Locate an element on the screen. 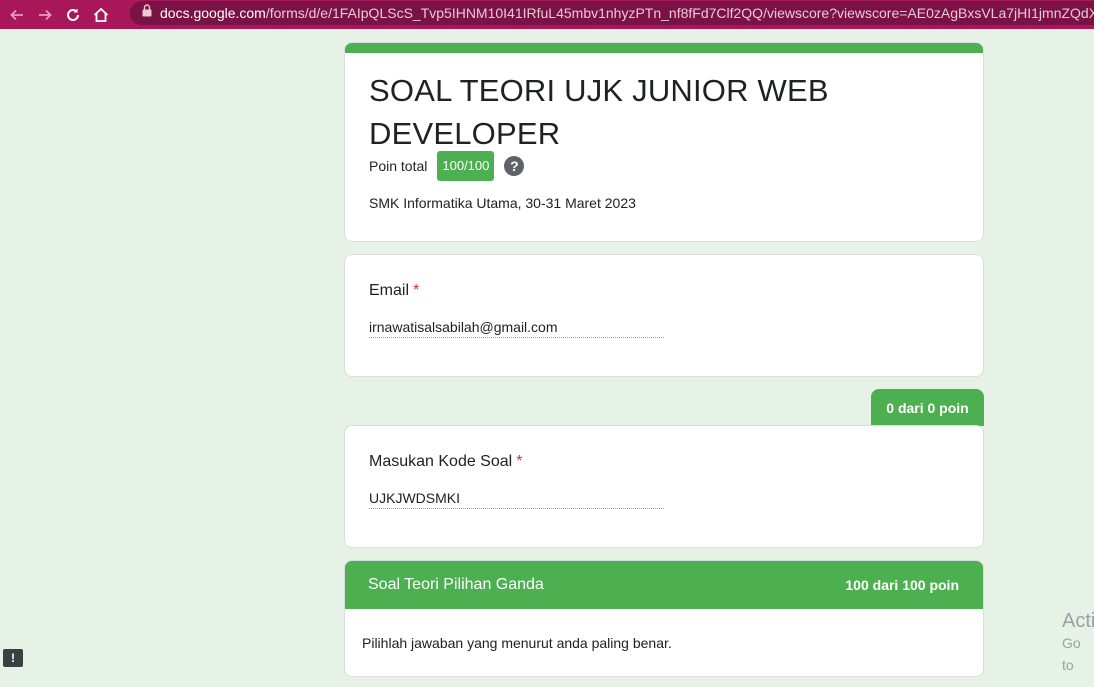 This screenshot has width=1094, height=687. help-icon: ? is located at coordinates (514, 166).